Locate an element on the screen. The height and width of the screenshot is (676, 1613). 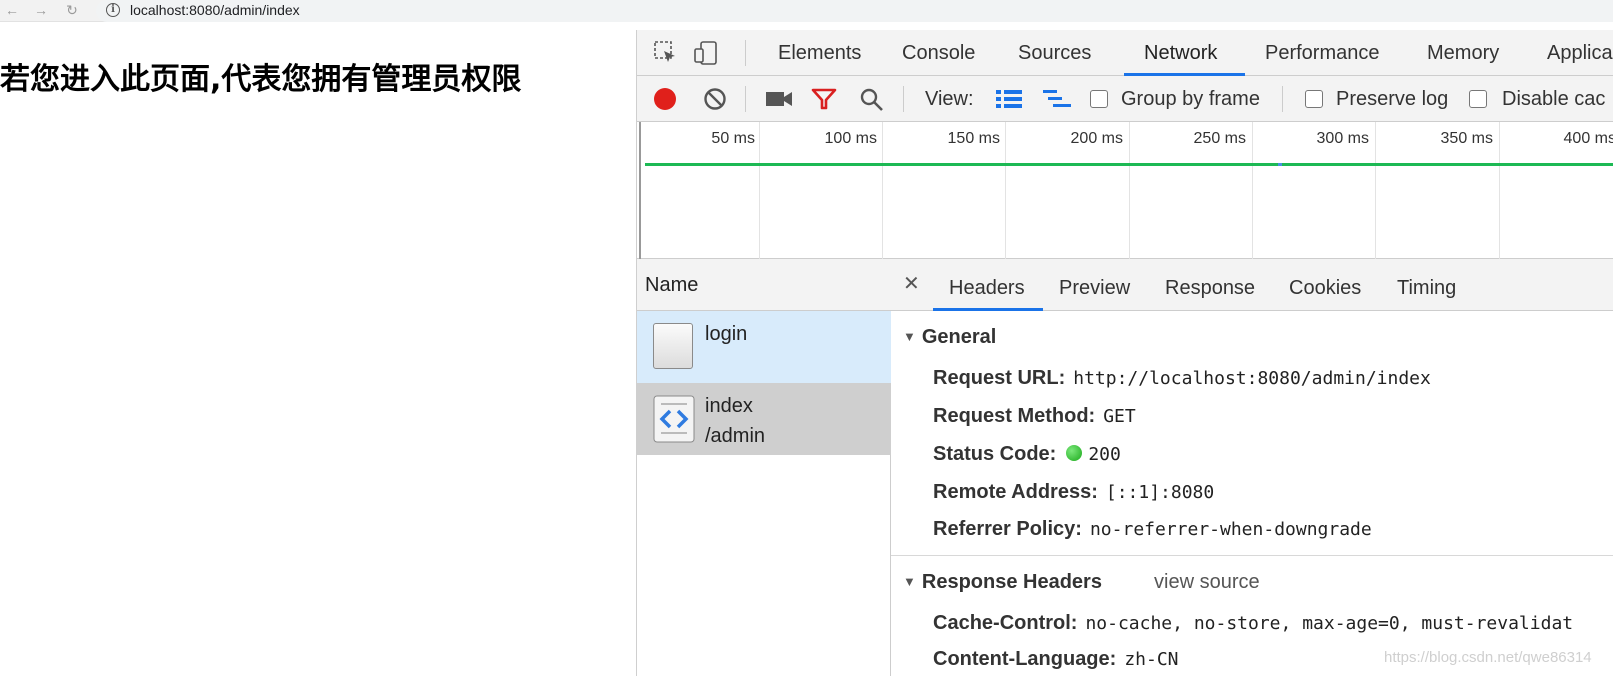
header-value: no-referrer-when-downgrade is located at coordinates (1230, 529).